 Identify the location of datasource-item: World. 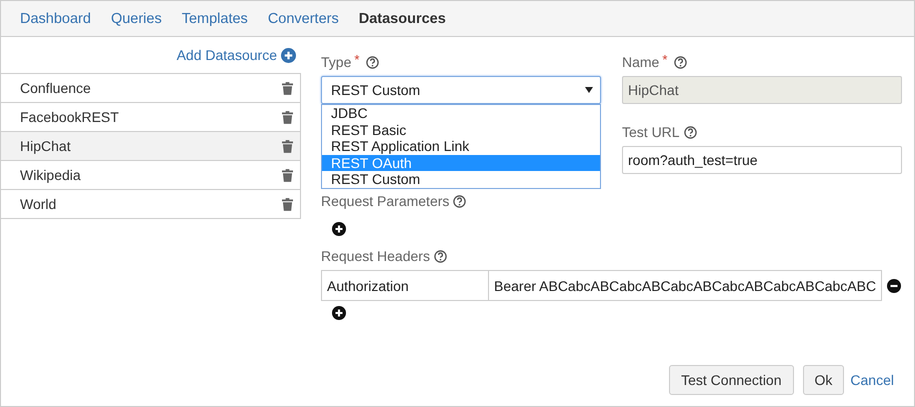
(150, 204).